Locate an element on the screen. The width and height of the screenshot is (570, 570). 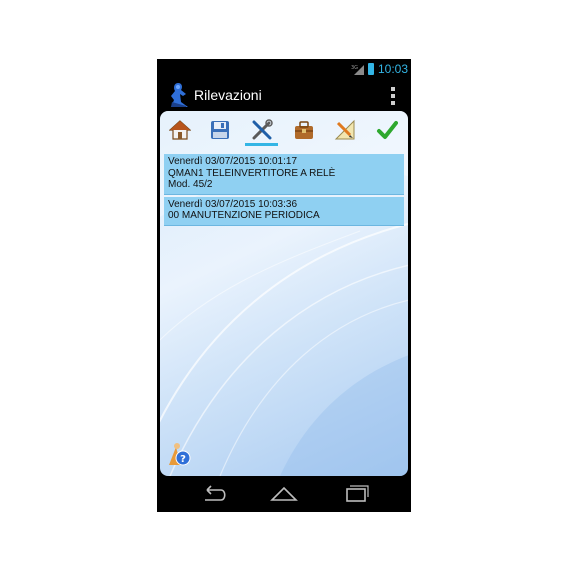
save-icon is located at coordinates (220, 130).